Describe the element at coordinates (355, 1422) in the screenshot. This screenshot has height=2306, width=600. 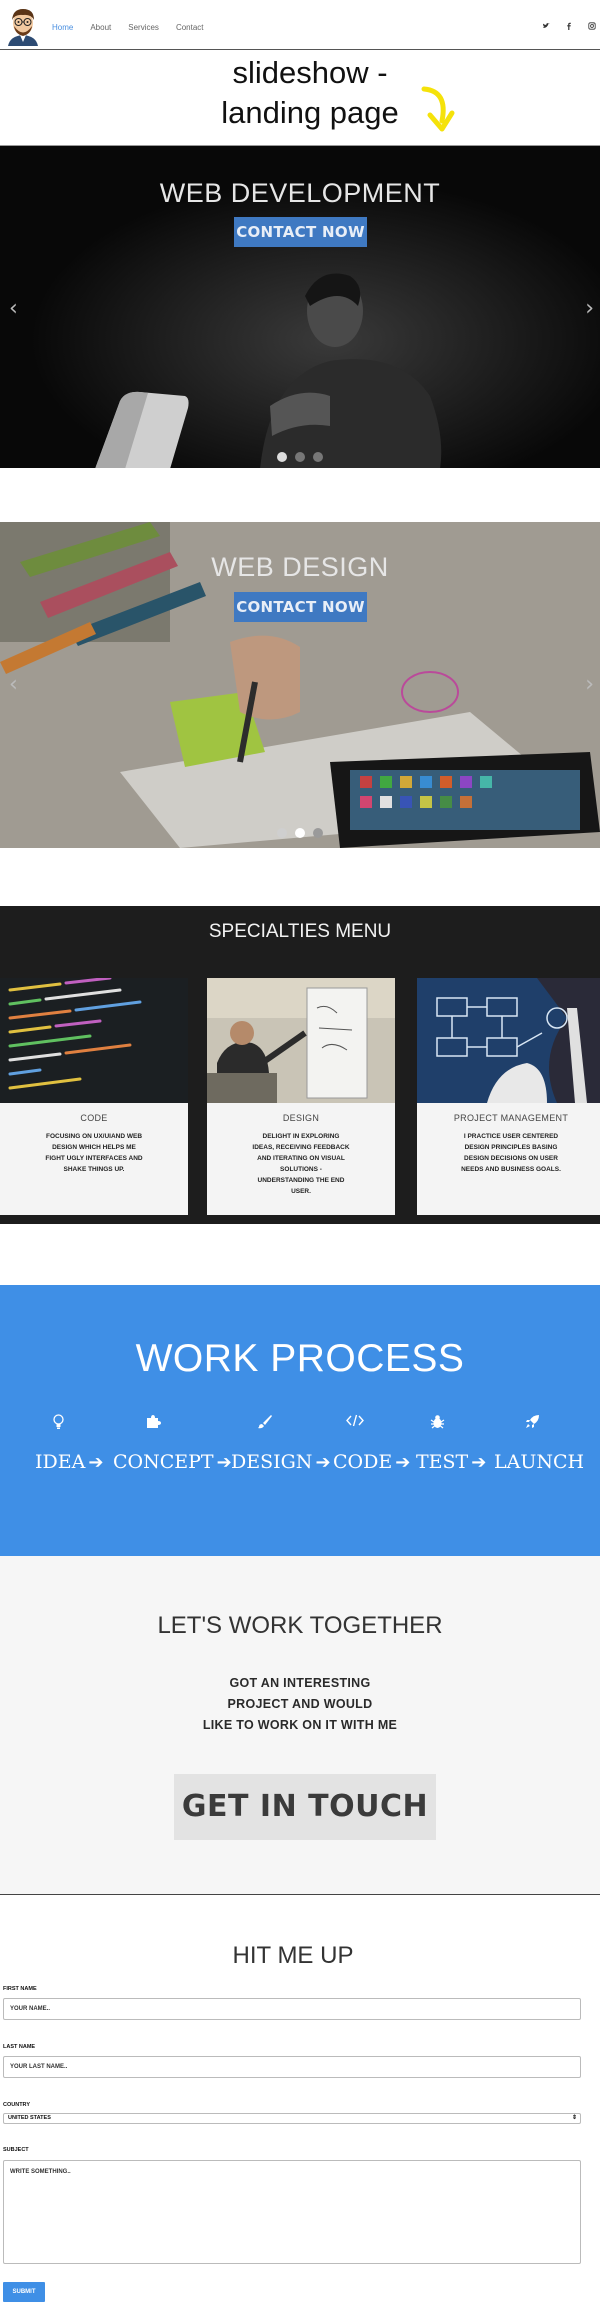
I see `code-icon` at that location.